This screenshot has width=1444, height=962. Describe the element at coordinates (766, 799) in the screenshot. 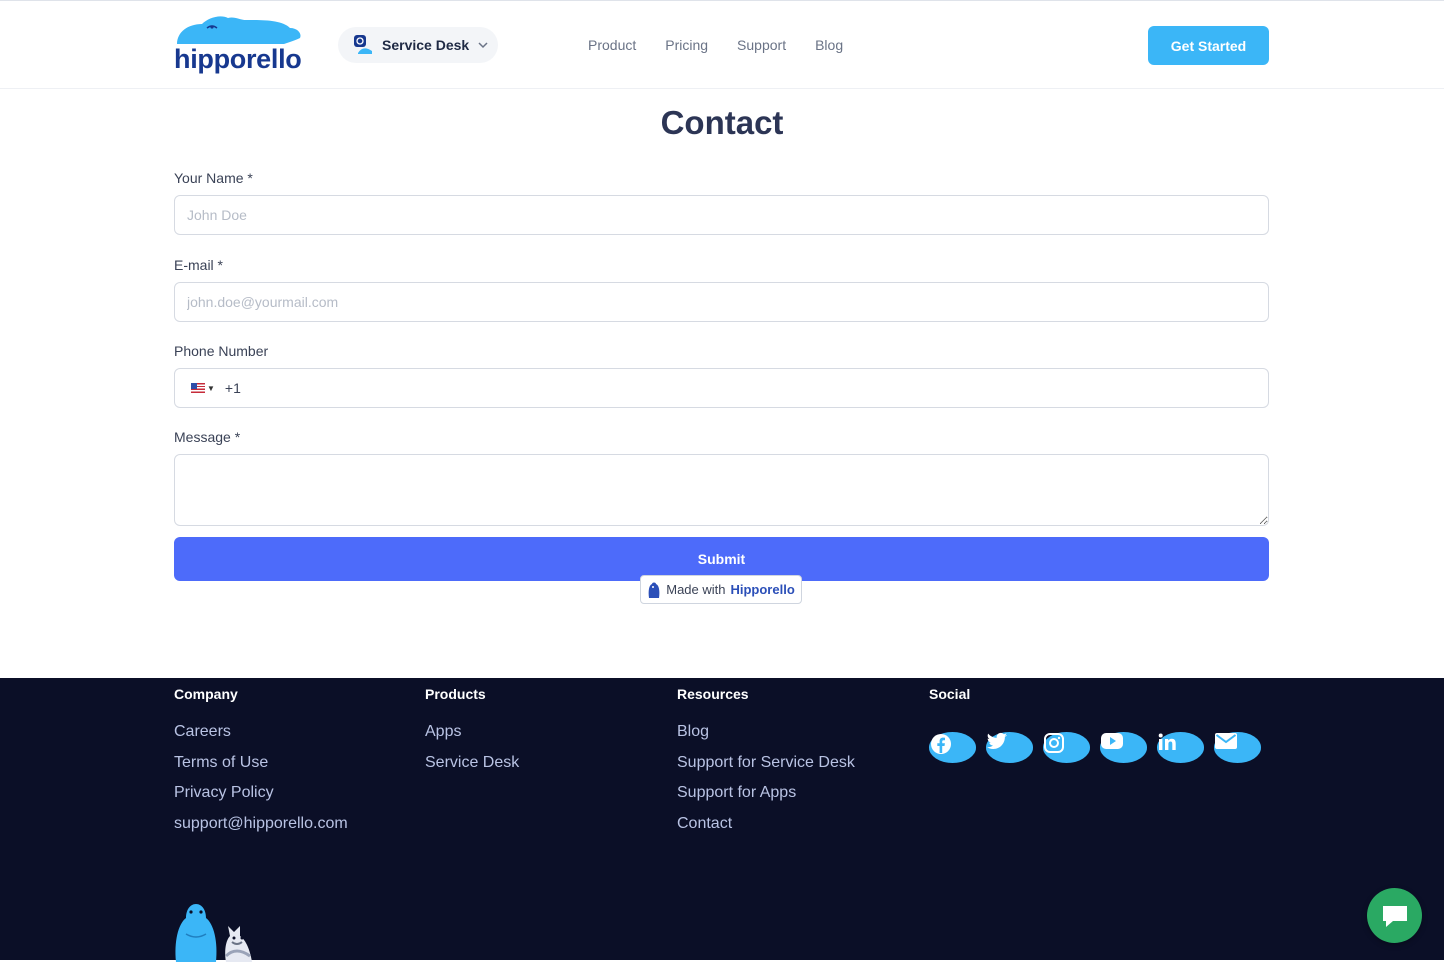

I see `footer-link-support-apps: Support for Apps` at that location.